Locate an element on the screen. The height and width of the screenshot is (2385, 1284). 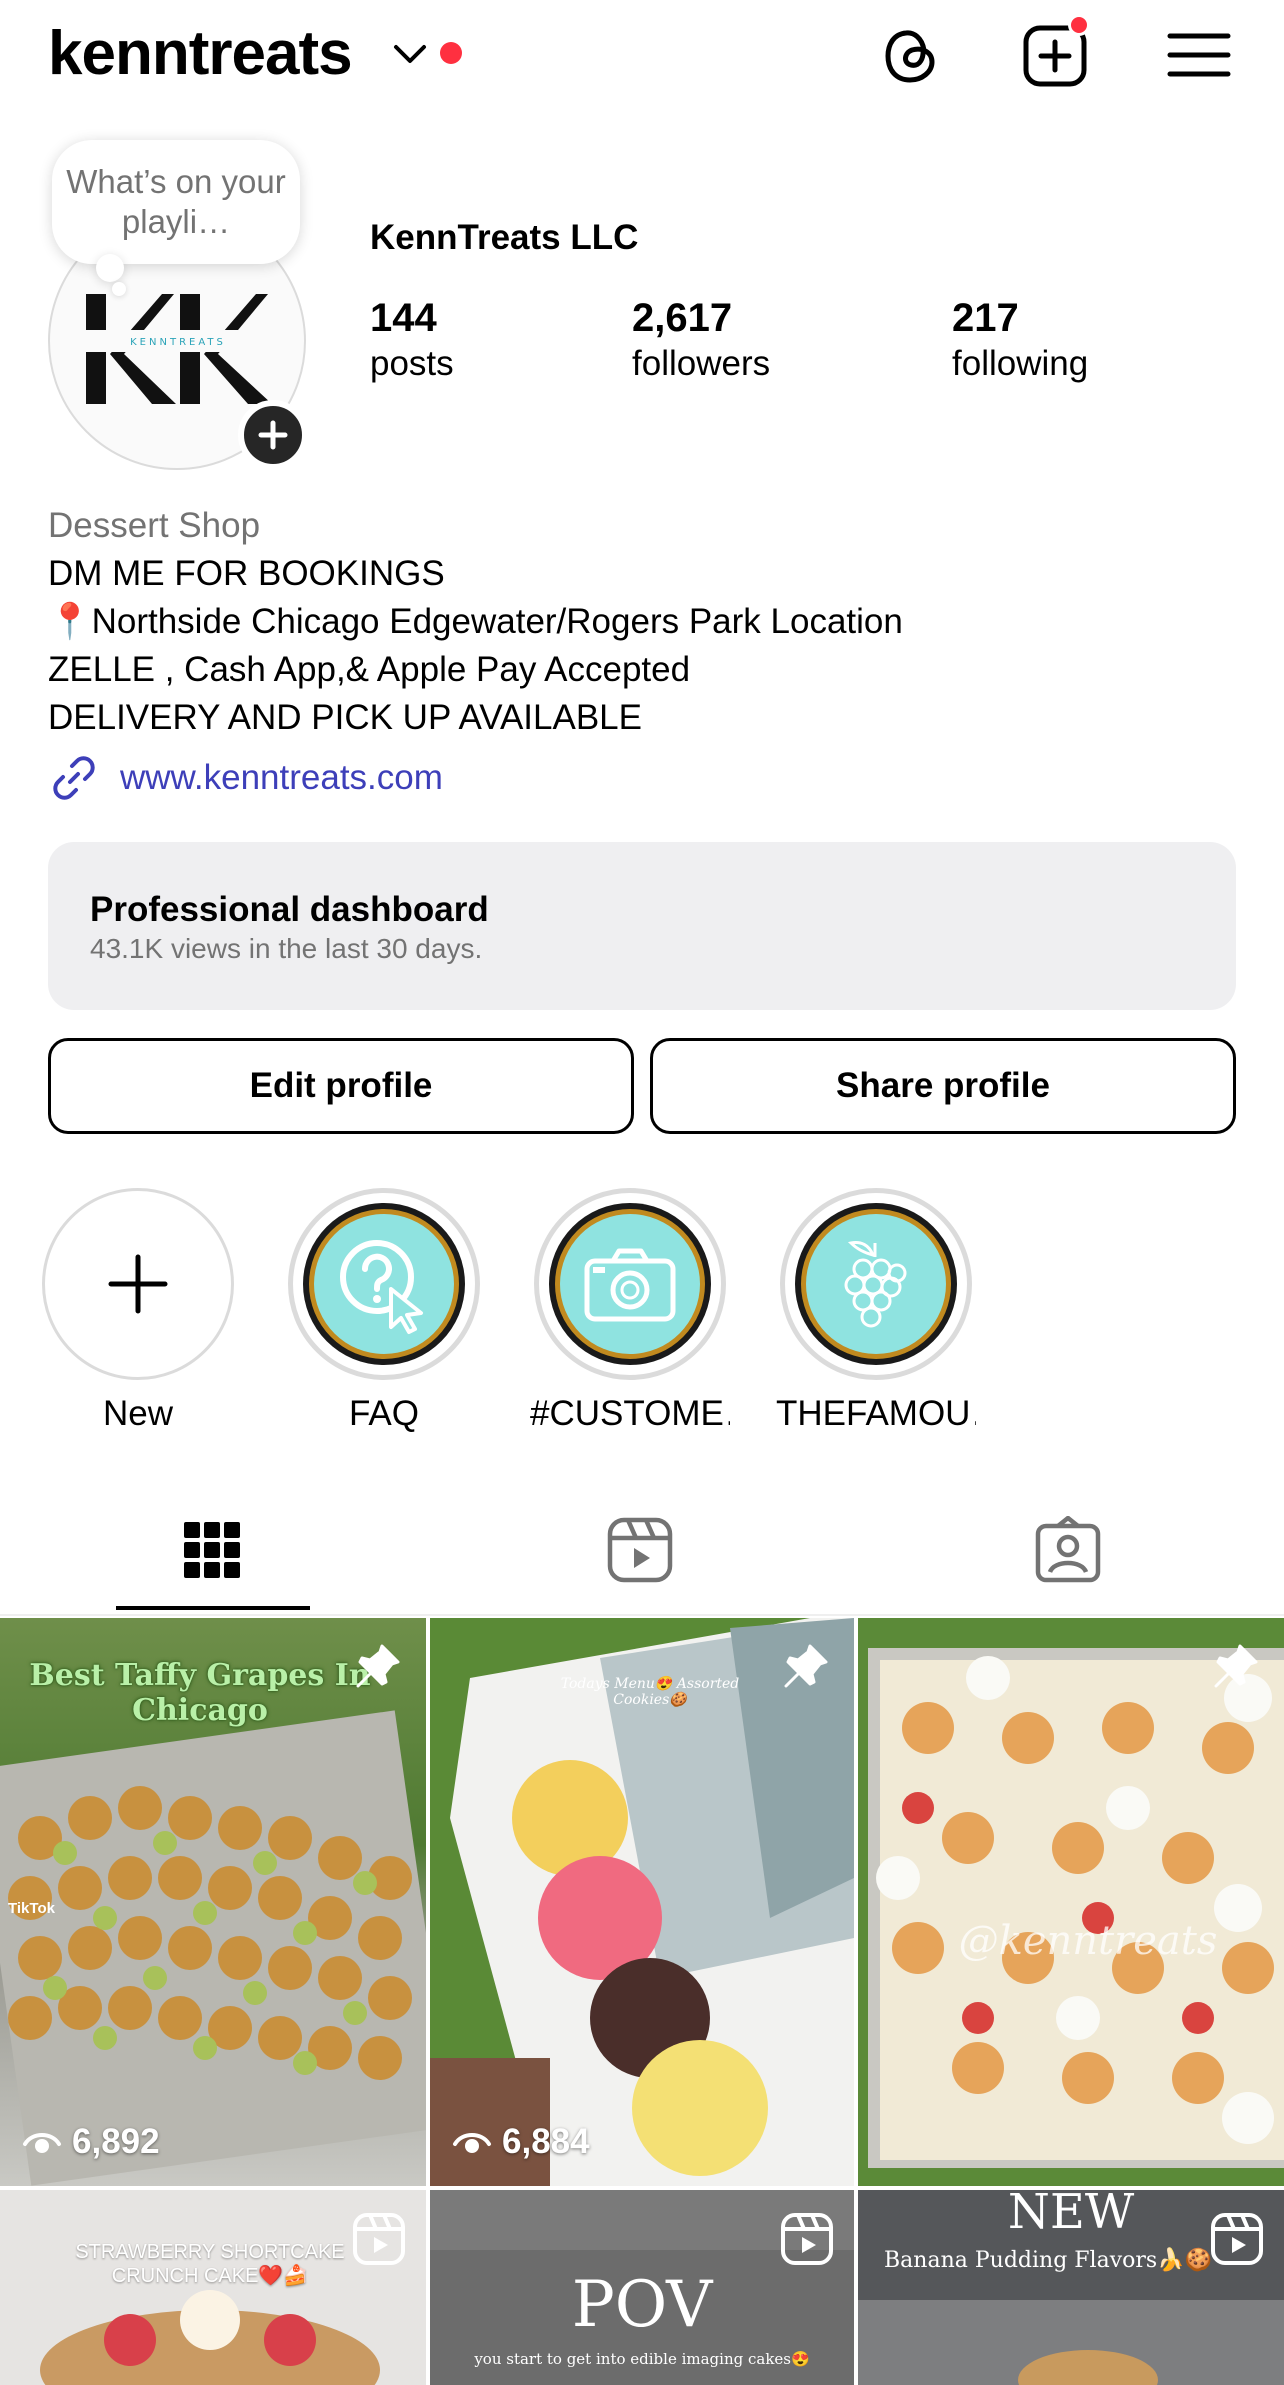
grapes-icon is located at coordinates (875, 1284).